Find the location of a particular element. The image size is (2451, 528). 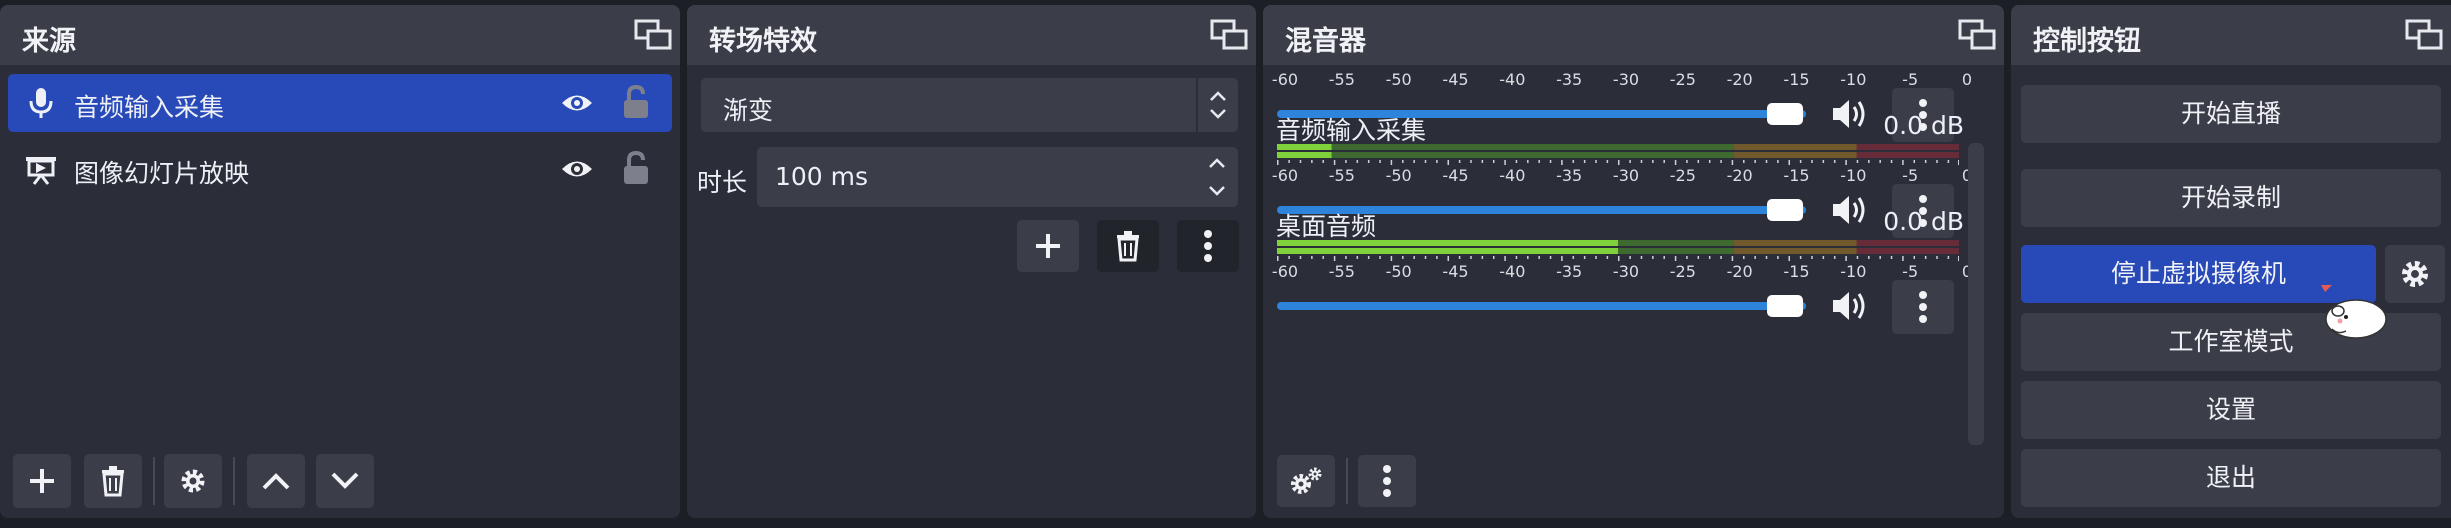

mixer-channel-db: 0.0 dB is located at coordinates (1923, 125).